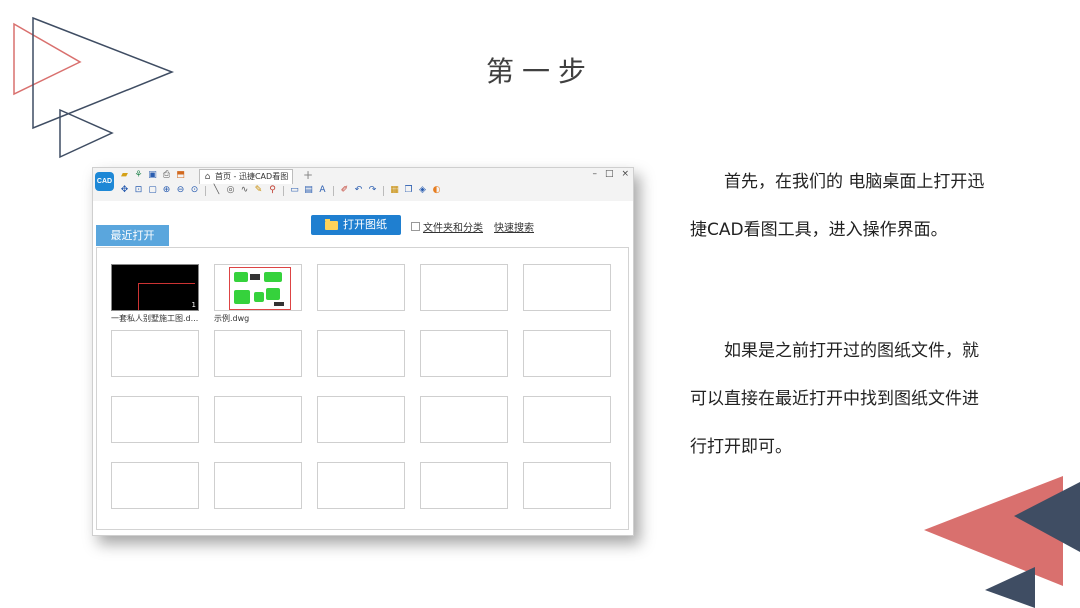 The image size is (1080, 608). I want to click on new-tab-button: +, so click(308, 175).